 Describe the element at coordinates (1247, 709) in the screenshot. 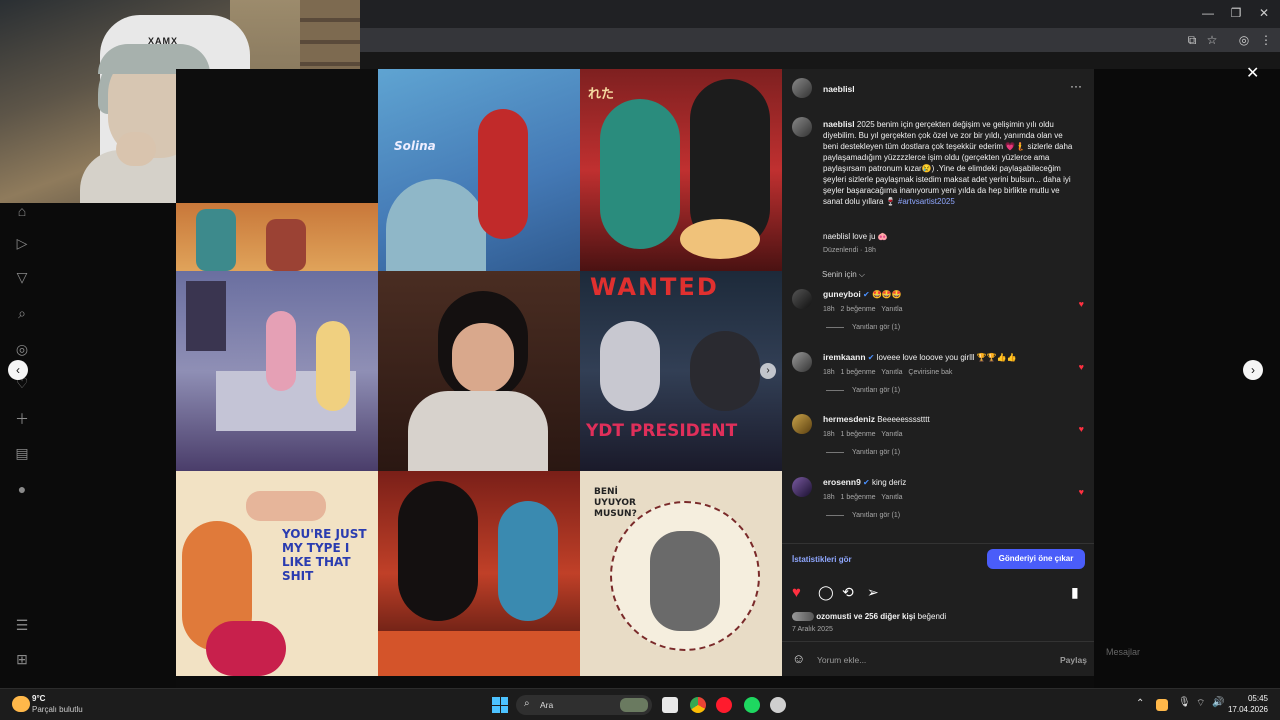

I see `clock-date: 17.04.2026` at that location.